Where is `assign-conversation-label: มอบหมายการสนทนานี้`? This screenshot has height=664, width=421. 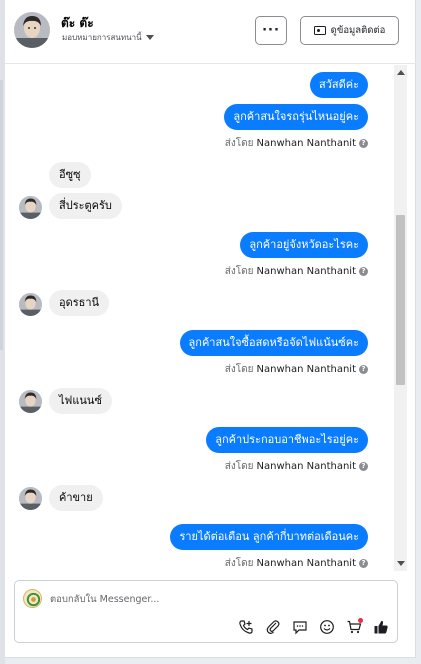 assign-conversation-label: มอบหมายการสนทนานี้ is located at coordinates (102, 37).